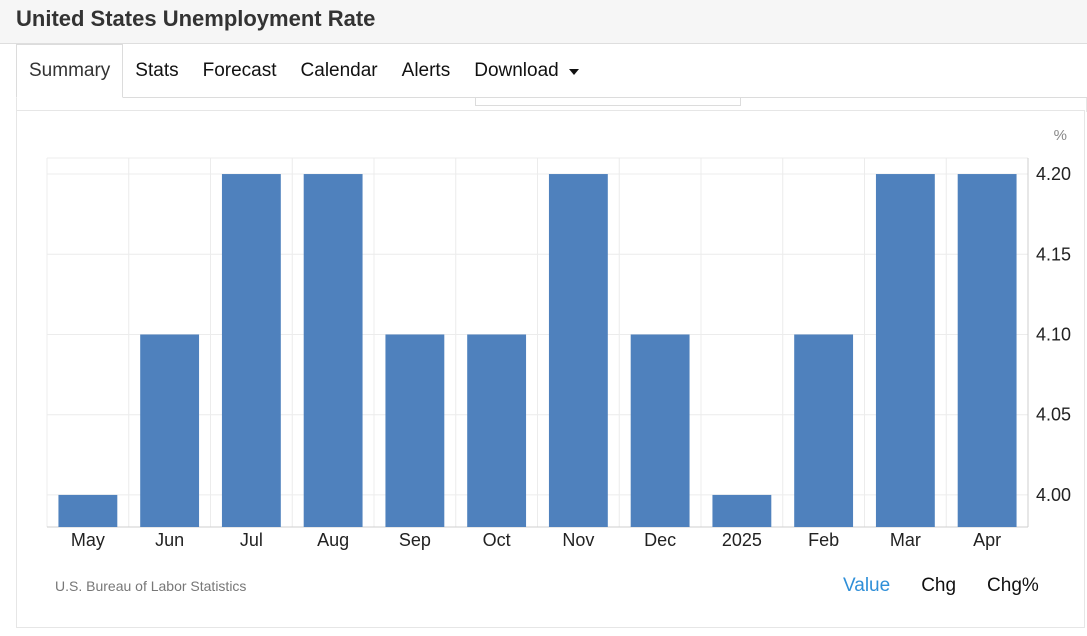  Describe the element at coordinates (88, 540) in the screenshot. I see `x-tick-label: May` at that location.